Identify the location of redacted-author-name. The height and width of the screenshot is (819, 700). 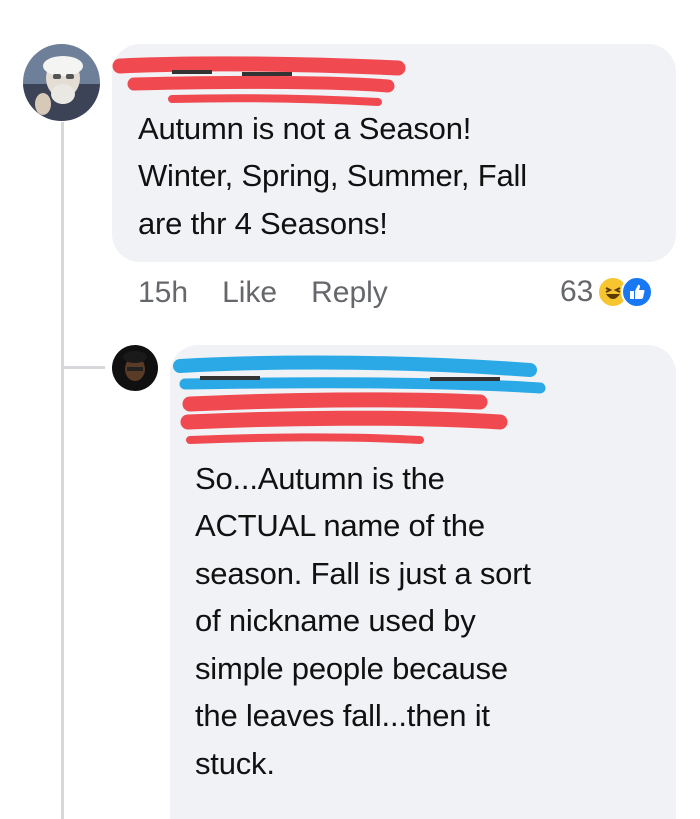
(259, 81).